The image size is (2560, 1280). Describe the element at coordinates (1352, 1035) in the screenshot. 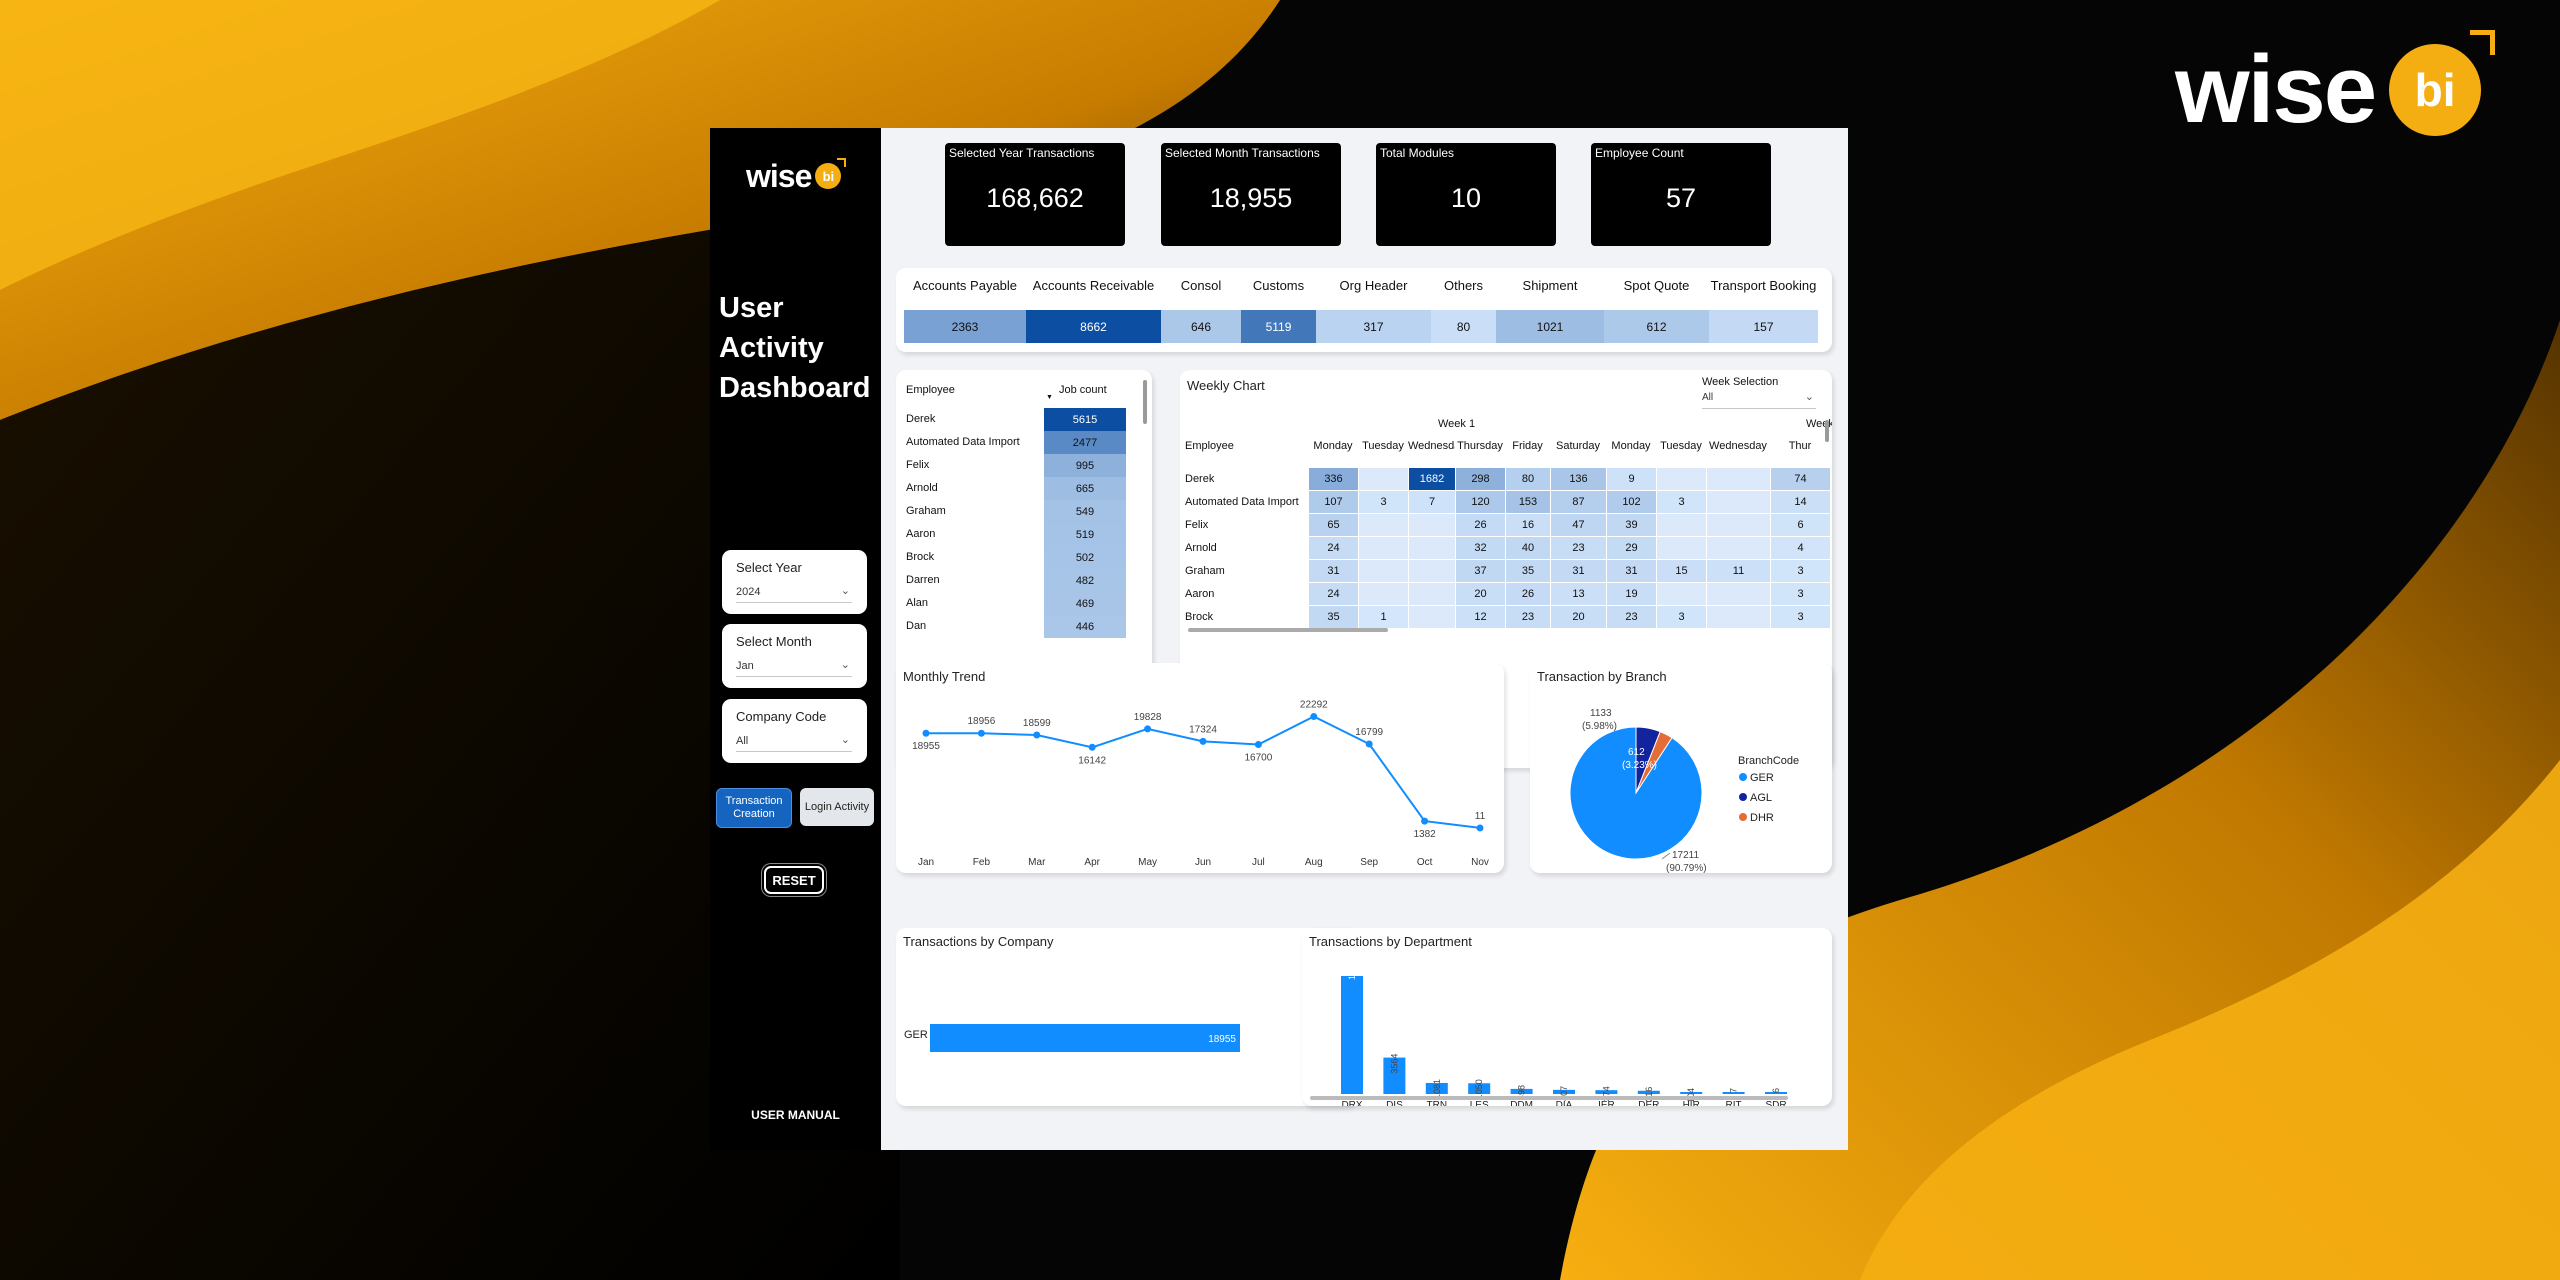

I see `department-bar` at that location.